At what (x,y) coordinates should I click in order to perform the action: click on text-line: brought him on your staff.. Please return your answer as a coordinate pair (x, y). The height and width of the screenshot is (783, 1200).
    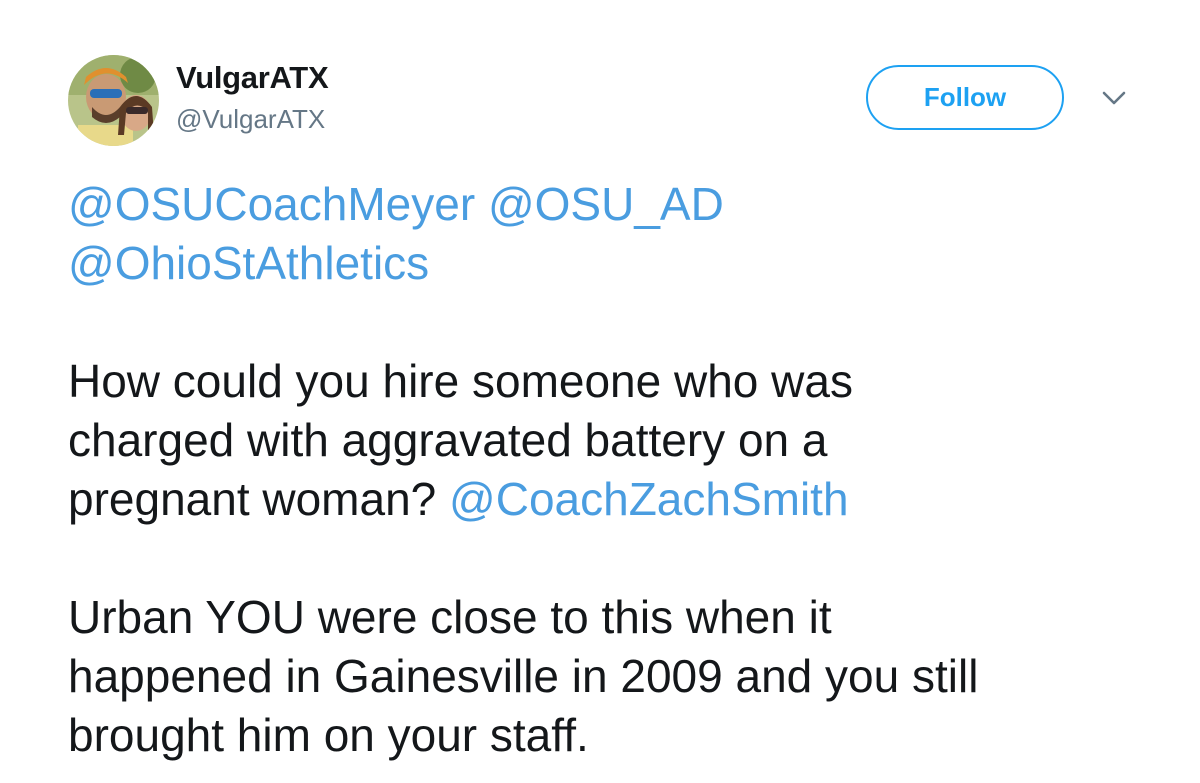
    Looking at the image, I should click on (328, 735).